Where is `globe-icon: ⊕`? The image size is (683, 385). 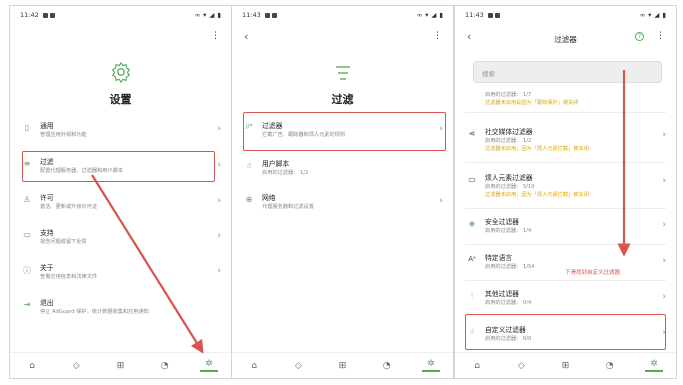
globe-icon: ⊕ is located at coordinates (249, 199).